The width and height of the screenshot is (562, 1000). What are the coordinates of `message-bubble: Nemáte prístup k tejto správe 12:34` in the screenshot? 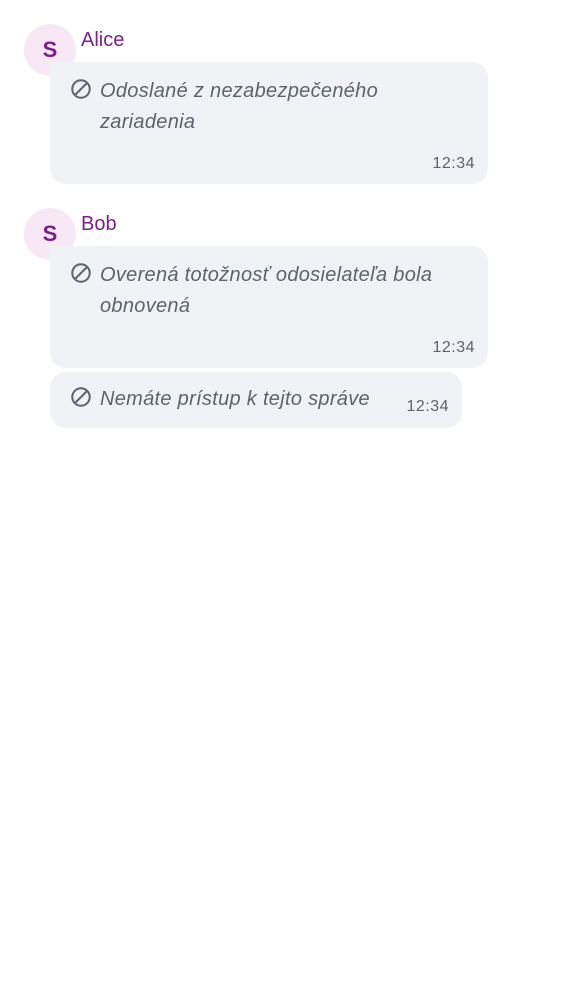 It's located at (256, 400).